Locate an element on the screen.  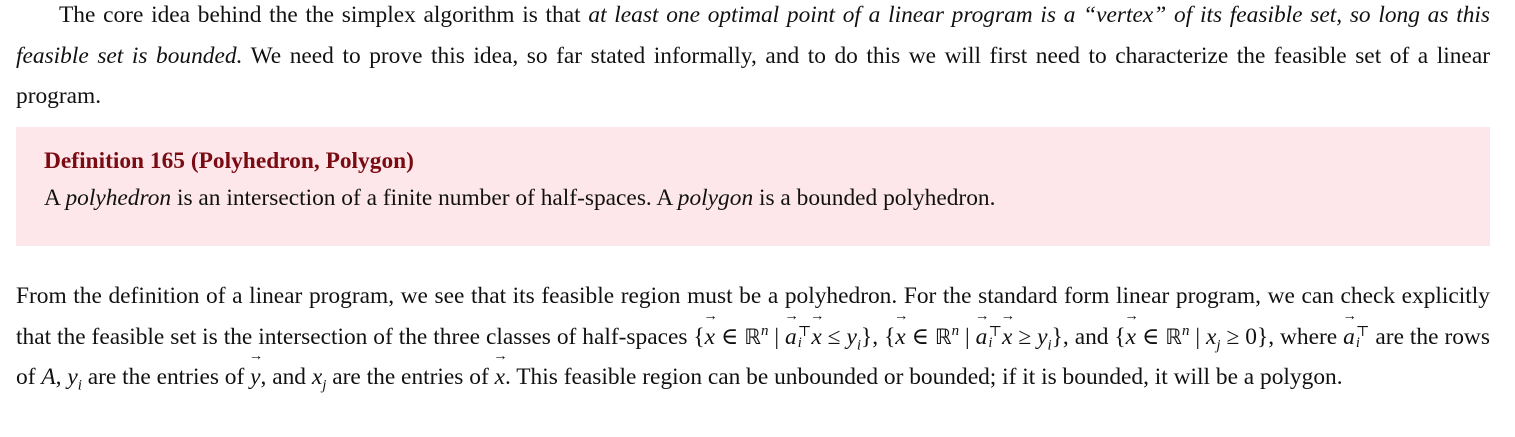
definition-term-polygon: polygon is located at coordinates (715, 198).